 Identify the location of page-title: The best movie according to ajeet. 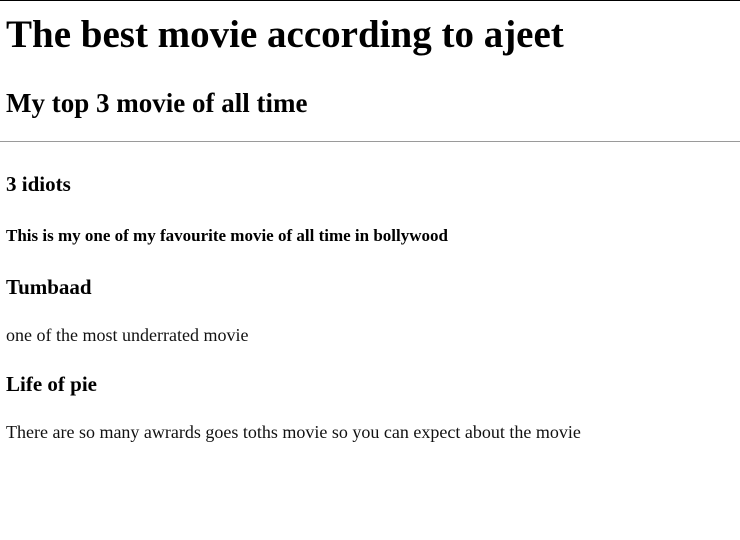
(285, 34).